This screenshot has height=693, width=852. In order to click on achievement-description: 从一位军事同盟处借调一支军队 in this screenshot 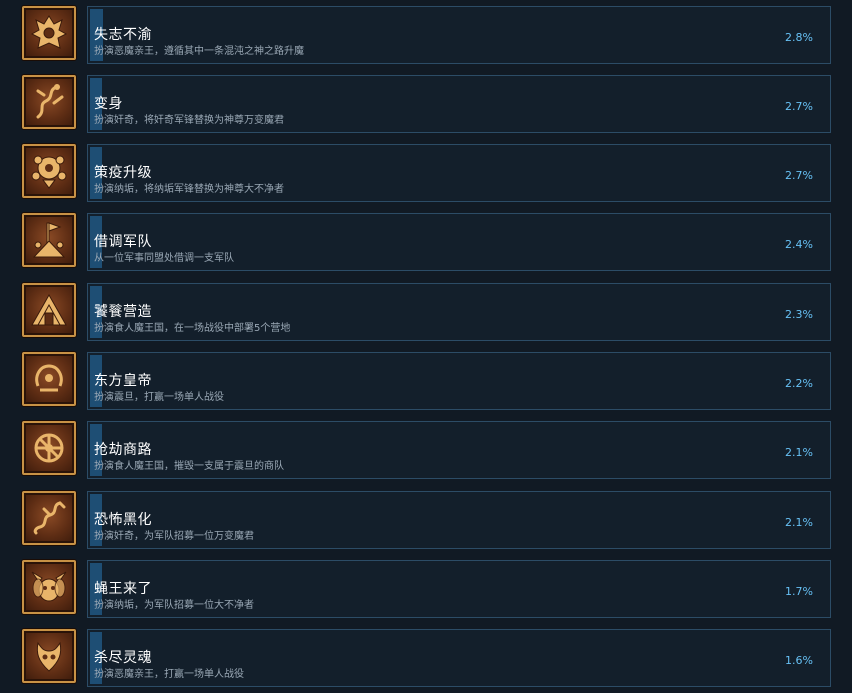, I will do `click(164, 258)`.